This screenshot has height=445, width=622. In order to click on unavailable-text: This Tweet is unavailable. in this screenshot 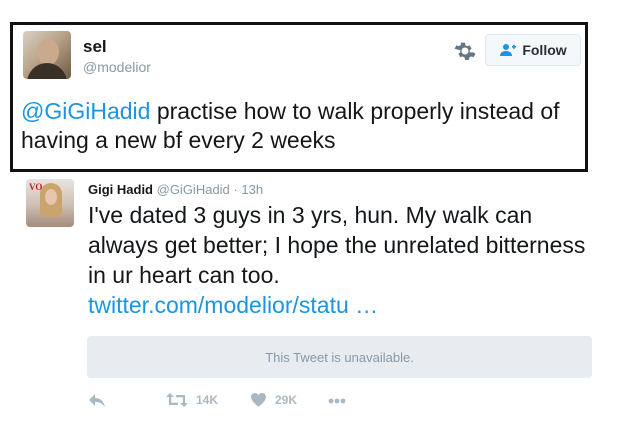, I will do `click(339, 357)`.